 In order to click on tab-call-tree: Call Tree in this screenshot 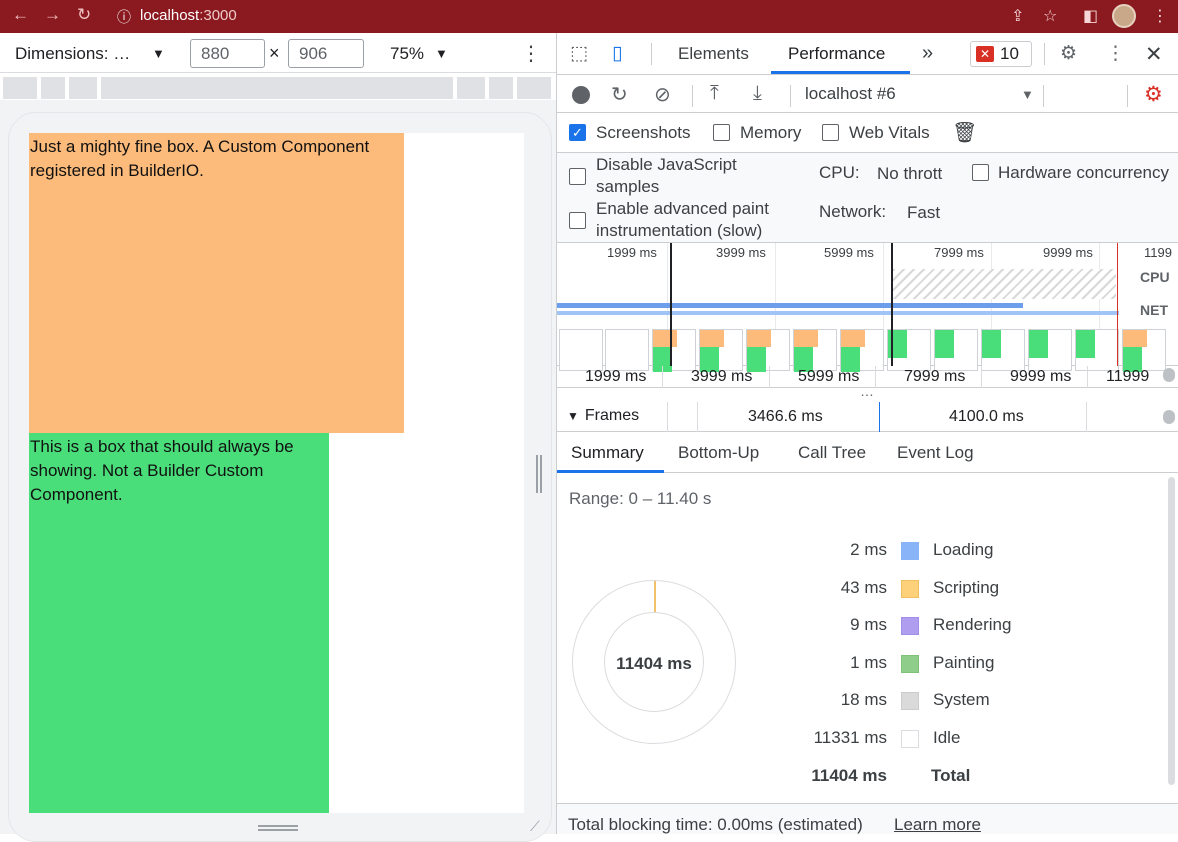, I will do `click(832, 453)`.